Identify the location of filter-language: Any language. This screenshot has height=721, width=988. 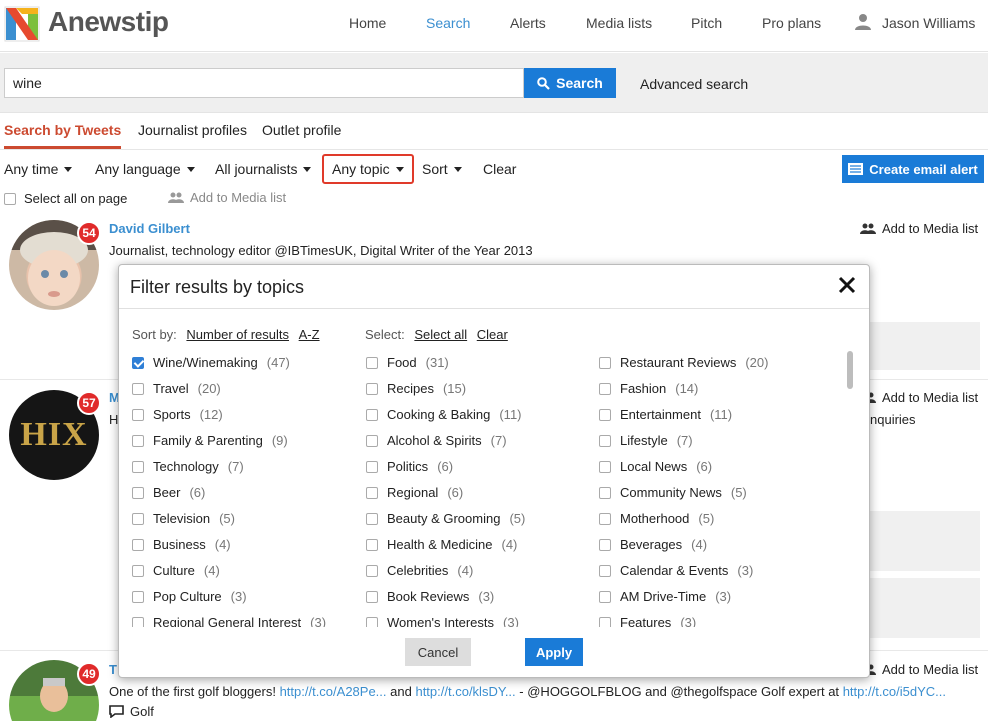
(145, 169).